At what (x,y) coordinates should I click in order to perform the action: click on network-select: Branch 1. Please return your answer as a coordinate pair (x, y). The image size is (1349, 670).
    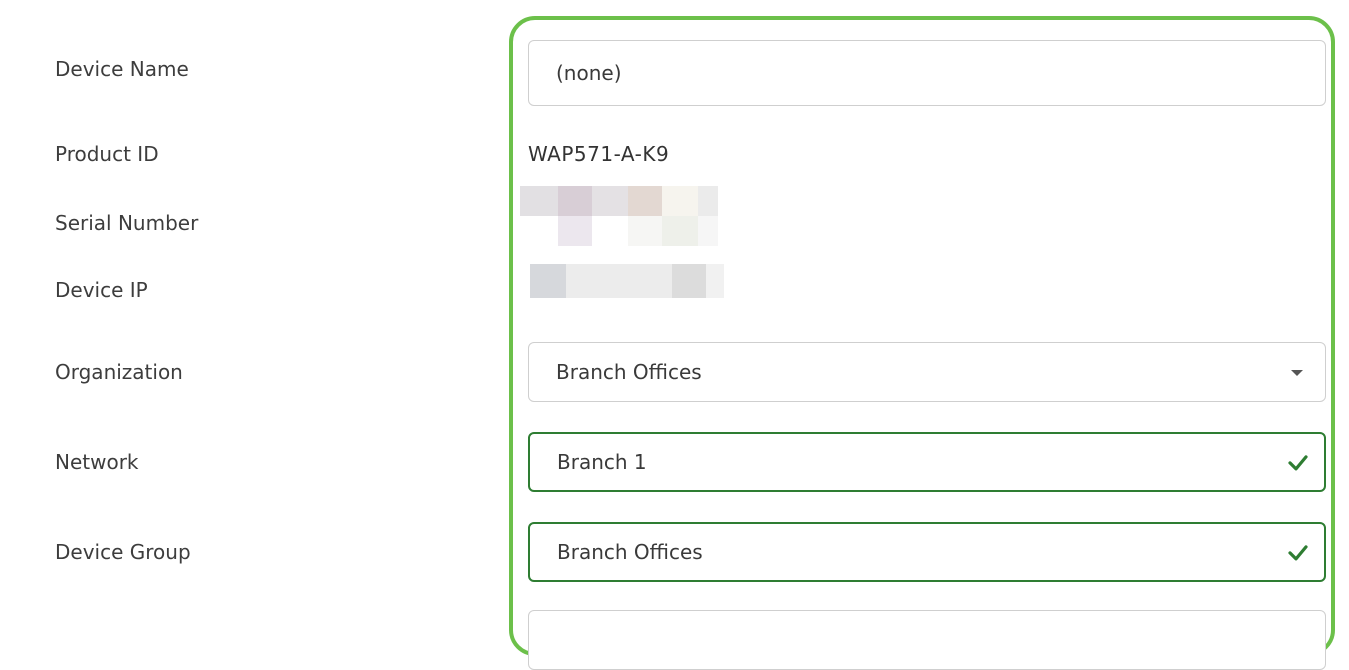
    Looking at the image, I should click on (927, 462).